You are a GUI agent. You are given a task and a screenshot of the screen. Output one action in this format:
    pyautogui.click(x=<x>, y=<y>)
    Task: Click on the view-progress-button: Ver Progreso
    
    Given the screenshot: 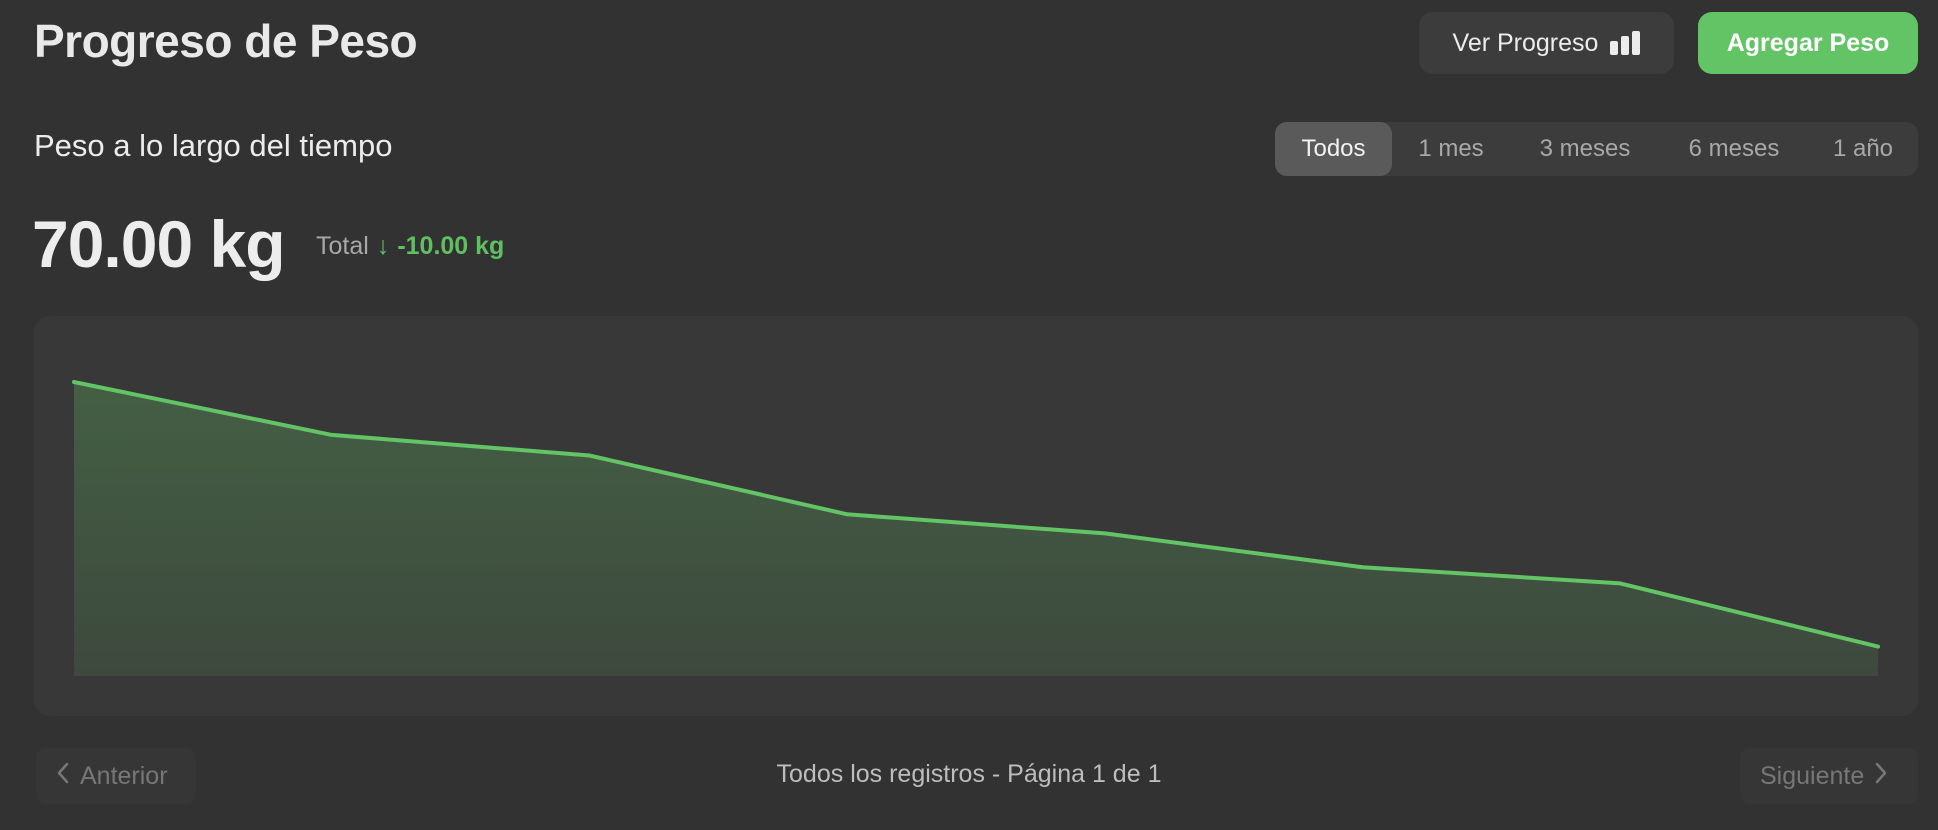 What is the action you would take?
    pyautogui.click(x=1546, y=43)
    